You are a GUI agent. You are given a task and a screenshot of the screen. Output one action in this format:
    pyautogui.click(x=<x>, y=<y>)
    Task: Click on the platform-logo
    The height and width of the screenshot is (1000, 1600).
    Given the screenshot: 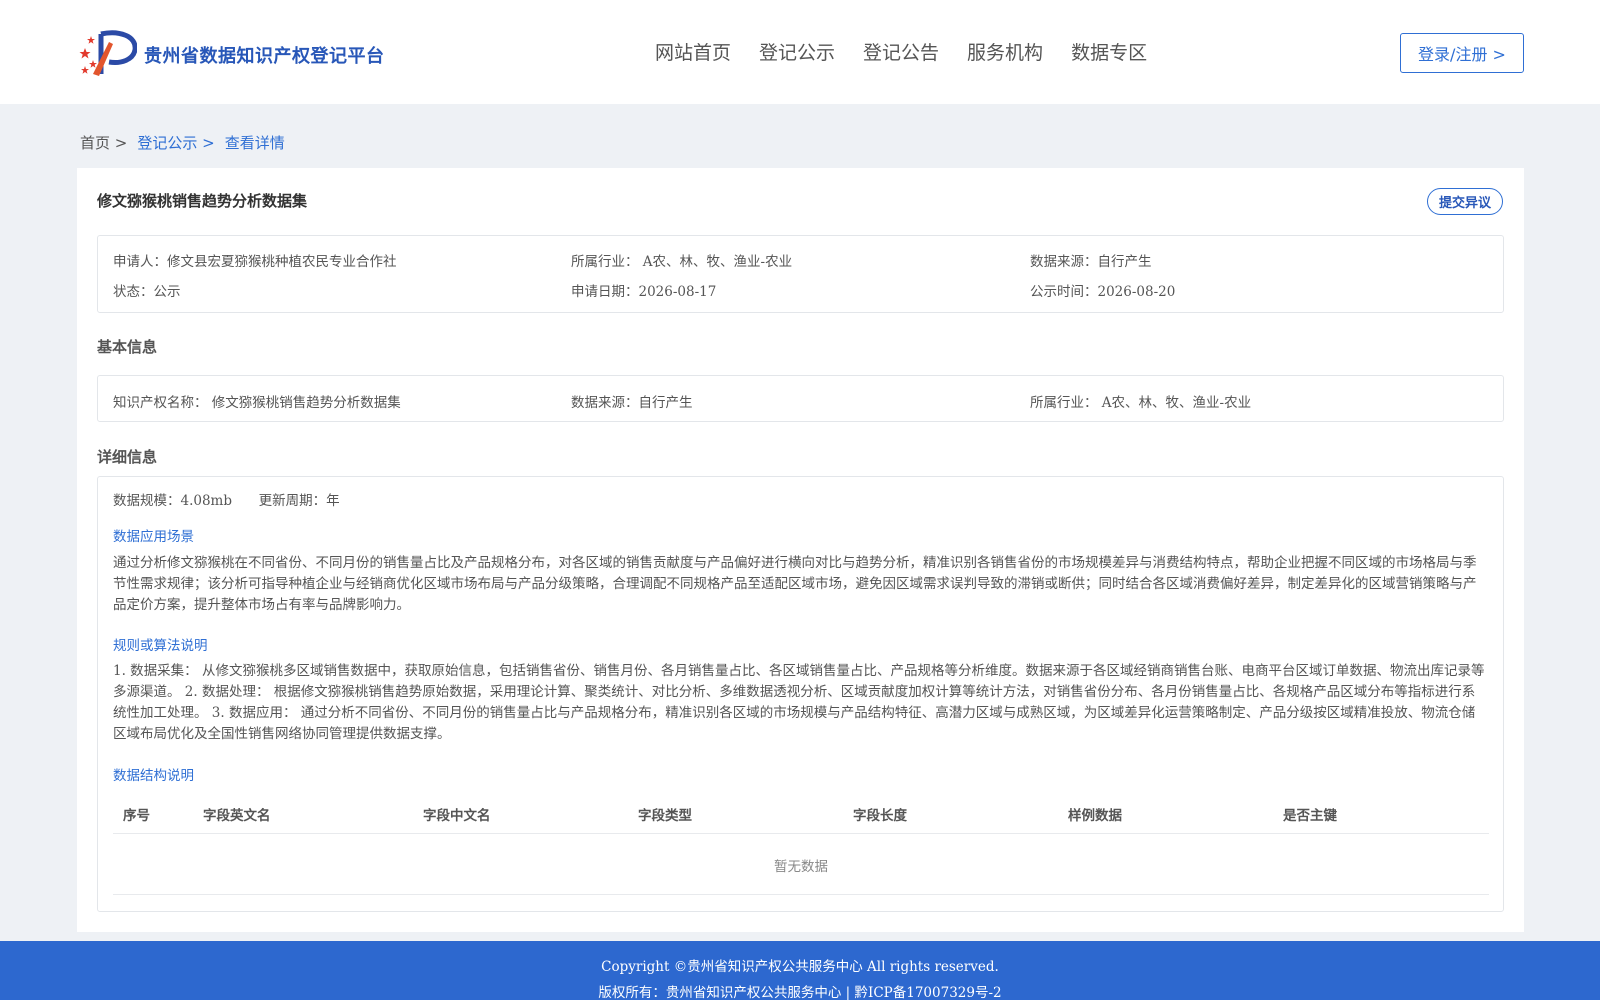 What is the action you would take?
    pyautogui.click(x=108, y=53)
    